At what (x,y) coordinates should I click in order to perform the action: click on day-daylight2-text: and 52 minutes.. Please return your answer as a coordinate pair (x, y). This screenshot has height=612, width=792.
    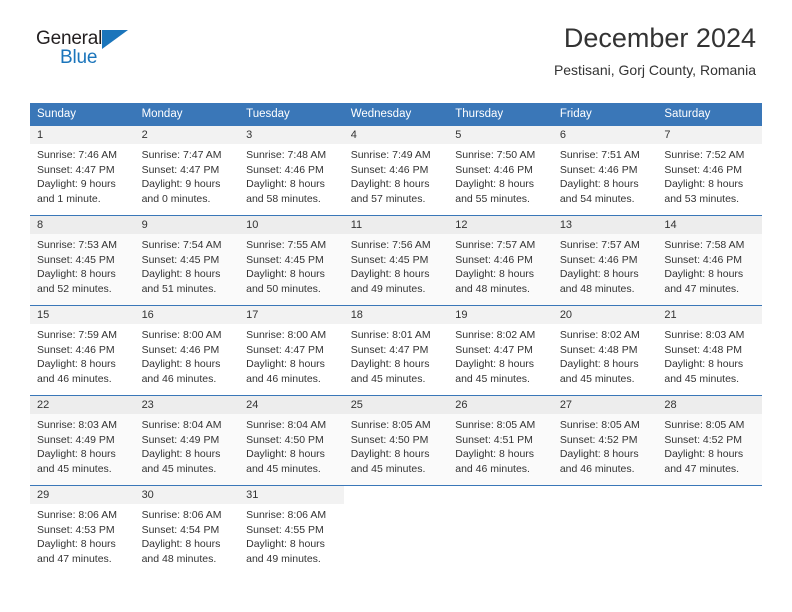
    Looking at the image, I should click on (74, 288).